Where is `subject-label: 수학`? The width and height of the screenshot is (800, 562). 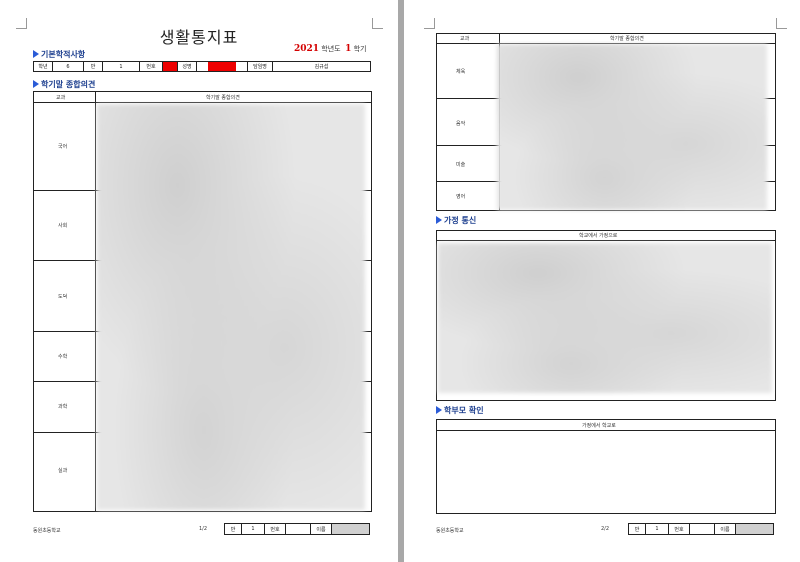 subject-label: 수학 is located at coordinates (63, 357).